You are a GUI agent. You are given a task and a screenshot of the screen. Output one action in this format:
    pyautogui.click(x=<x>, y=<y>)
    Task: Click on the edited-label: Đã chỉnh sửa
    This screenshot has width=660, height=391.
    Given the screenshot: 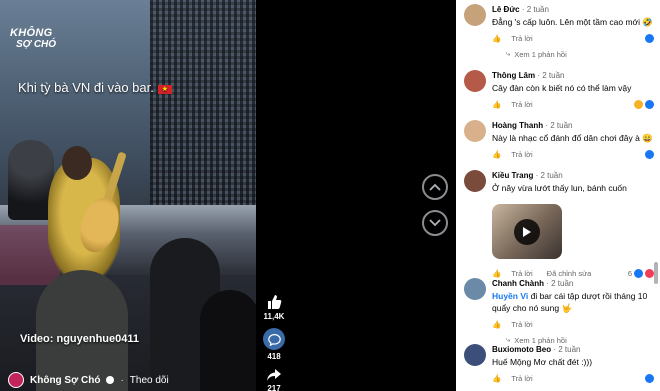 What is the action you would take?
    pyautogui.click(x=569, y=273)
    